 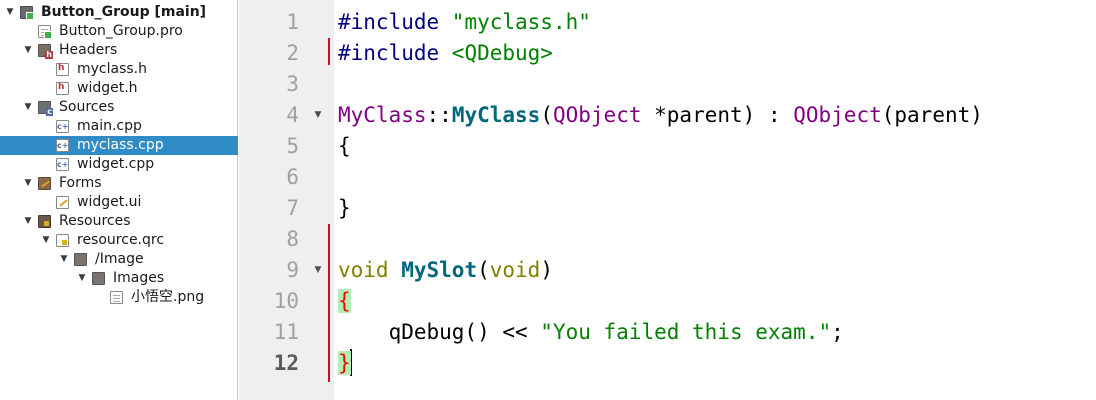 What do you see at coordinates (45, 51) in the screenshot?
I see `headers-folder-icon` at bounding box center [45, 51].